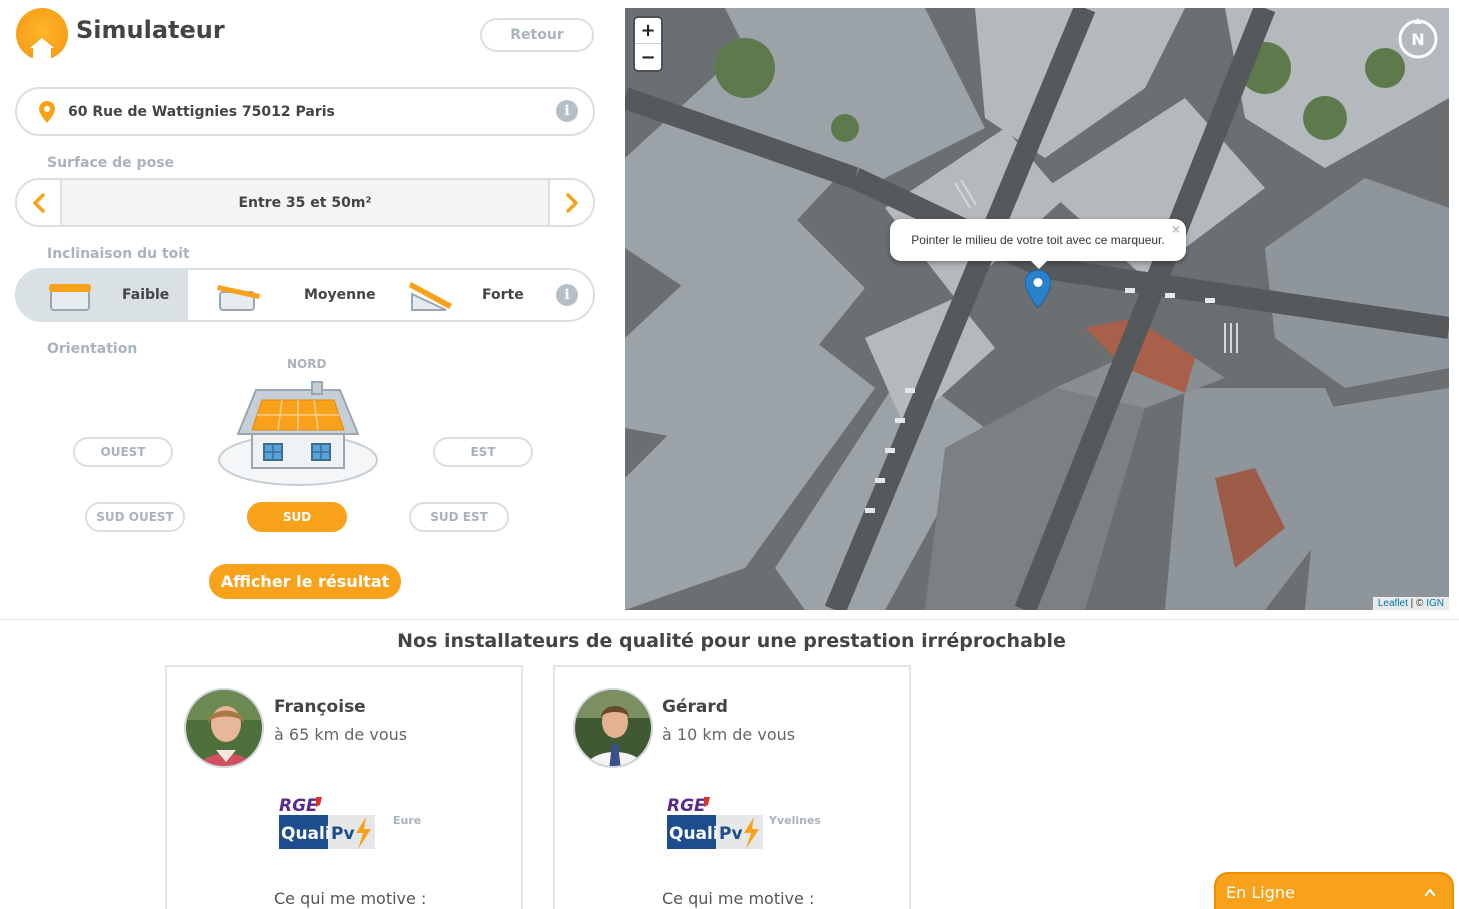 The width and height of the screenshot is (1459, 909). Describe the element at coordinates (430, 296) in the screenshot. I see `steep-roof-icon` at that location.